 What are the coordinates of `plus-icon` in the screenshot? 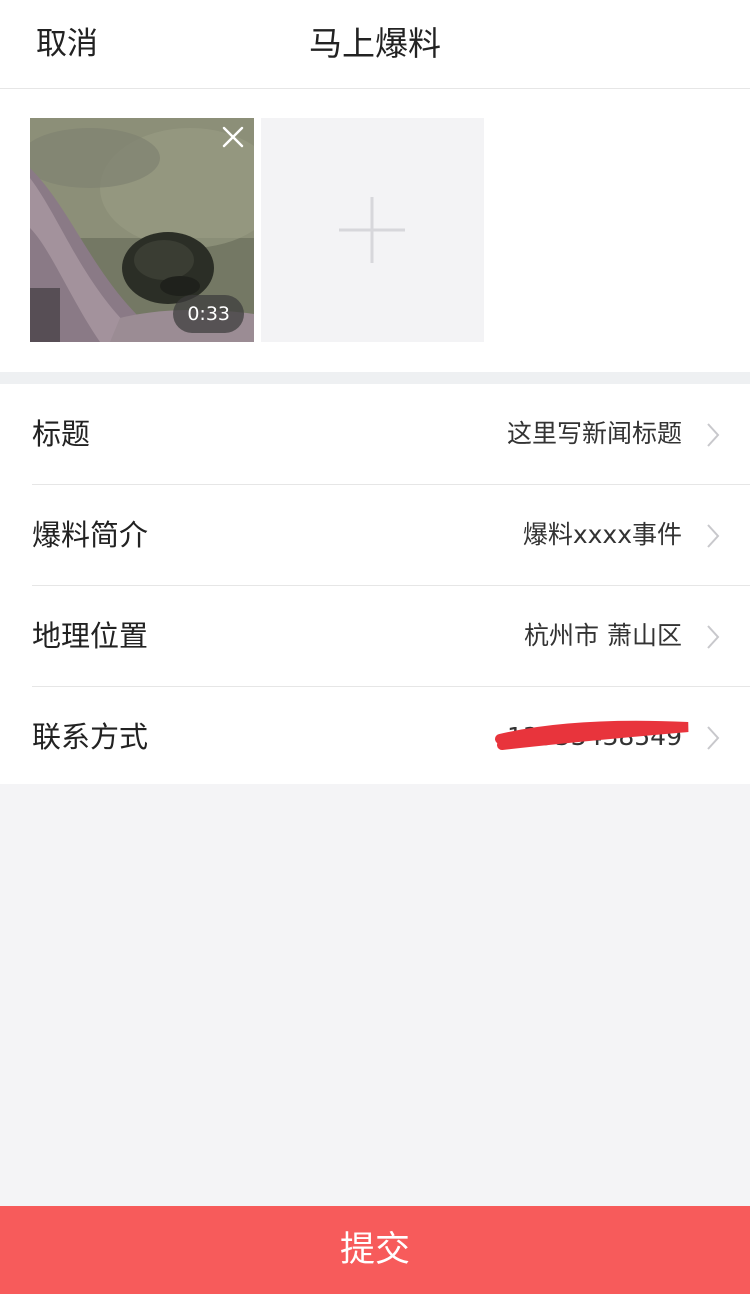 It's located at (372, 230).